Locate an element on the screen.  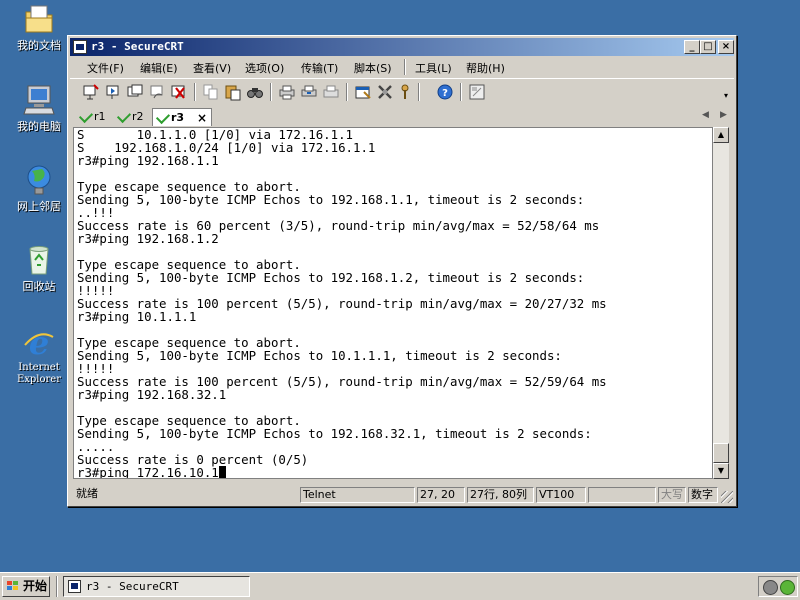
tab-r1: r1 is located at coordinates (94, 117).